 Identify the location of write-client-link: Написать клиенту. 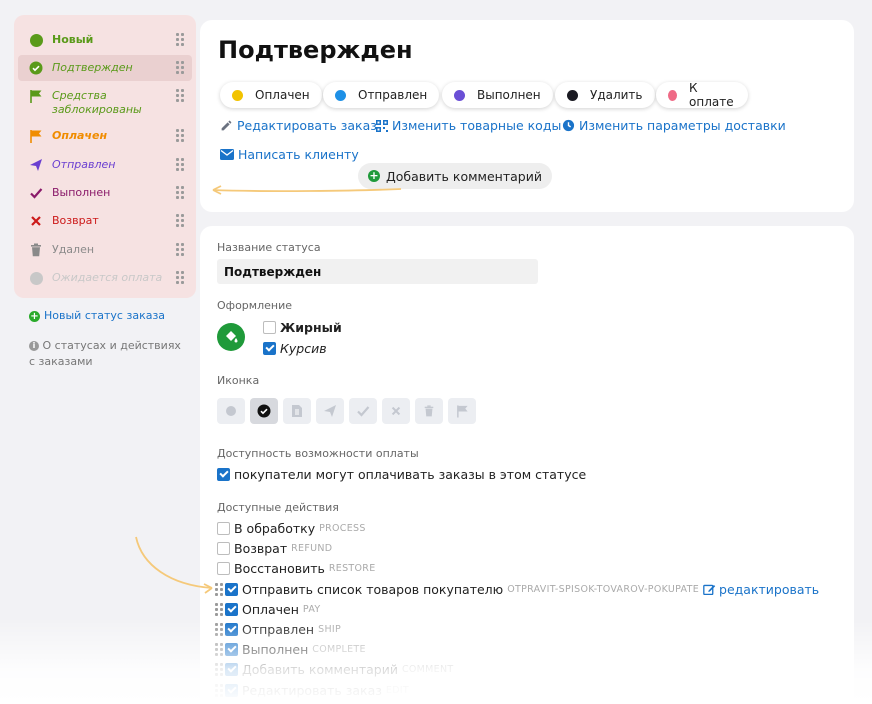
(289, 154).